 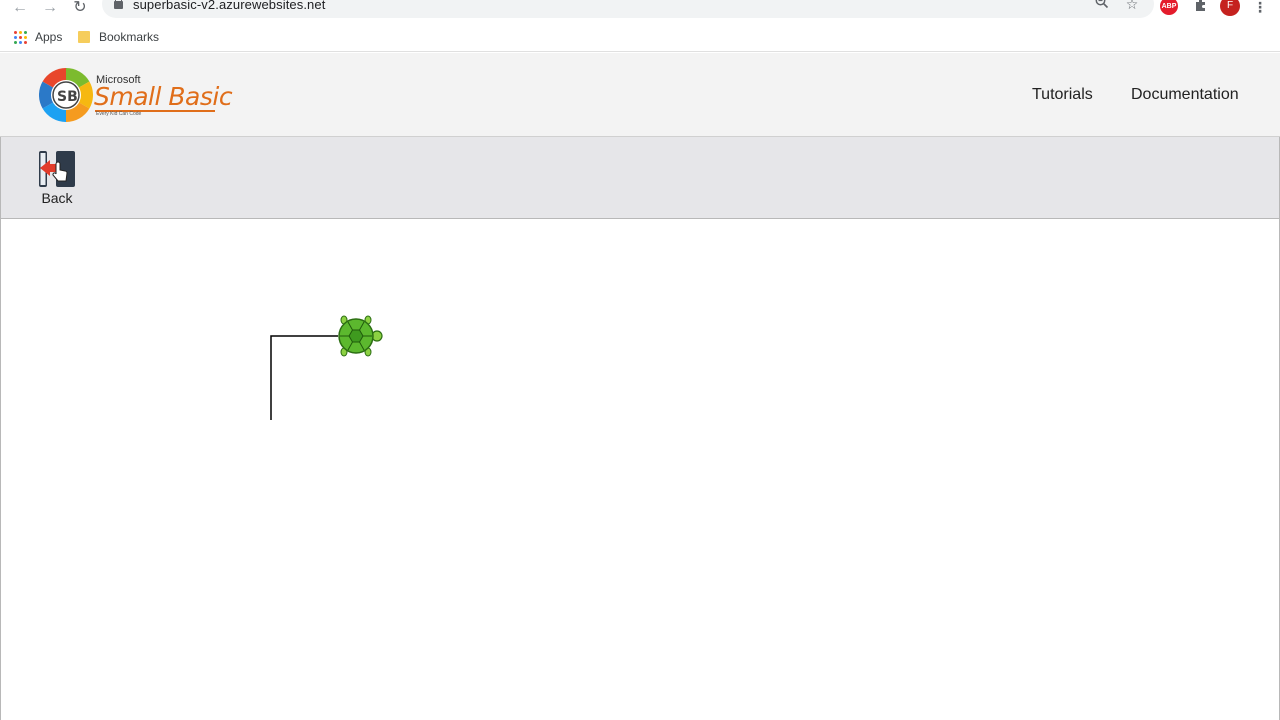 What do you see at coordinates (640, 178) in the screenshot?
I see `program-toolbar: Back` at bounding box center [640, 178].